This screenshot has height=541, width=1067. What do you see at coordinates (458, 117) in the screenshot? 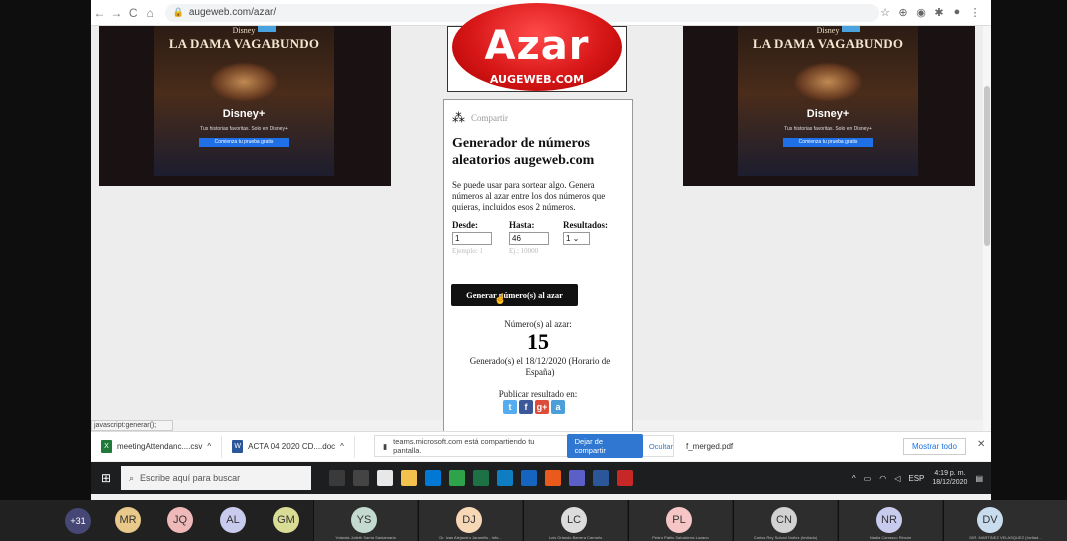
I see `share-icon: ⁂` at bounding box center [458, 117].